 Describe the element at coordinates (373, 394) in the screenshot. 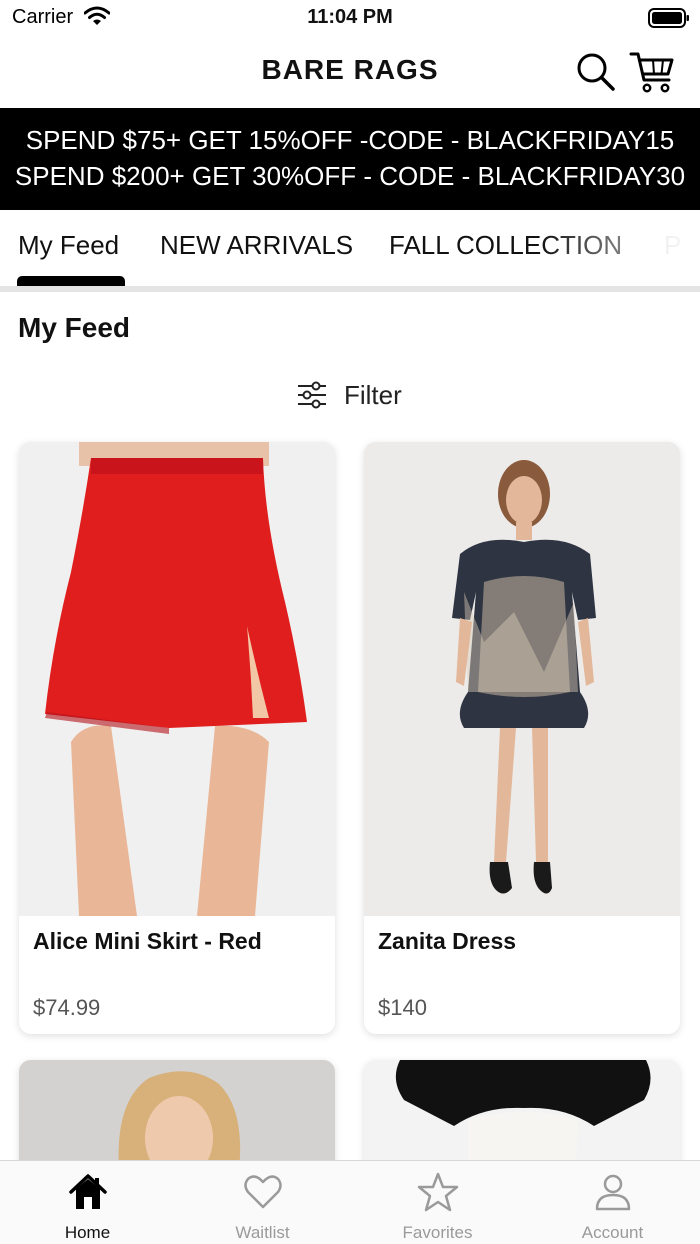

I see `filter-label: Filter` at that location.